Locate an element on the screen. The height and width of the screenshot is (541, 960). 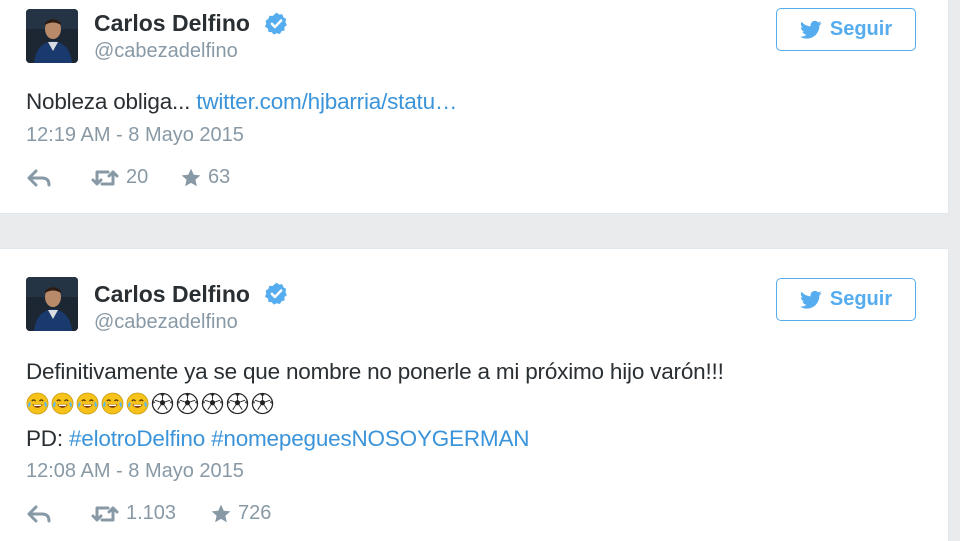
favorite-button: 726 is located at coordinates (240, 513).